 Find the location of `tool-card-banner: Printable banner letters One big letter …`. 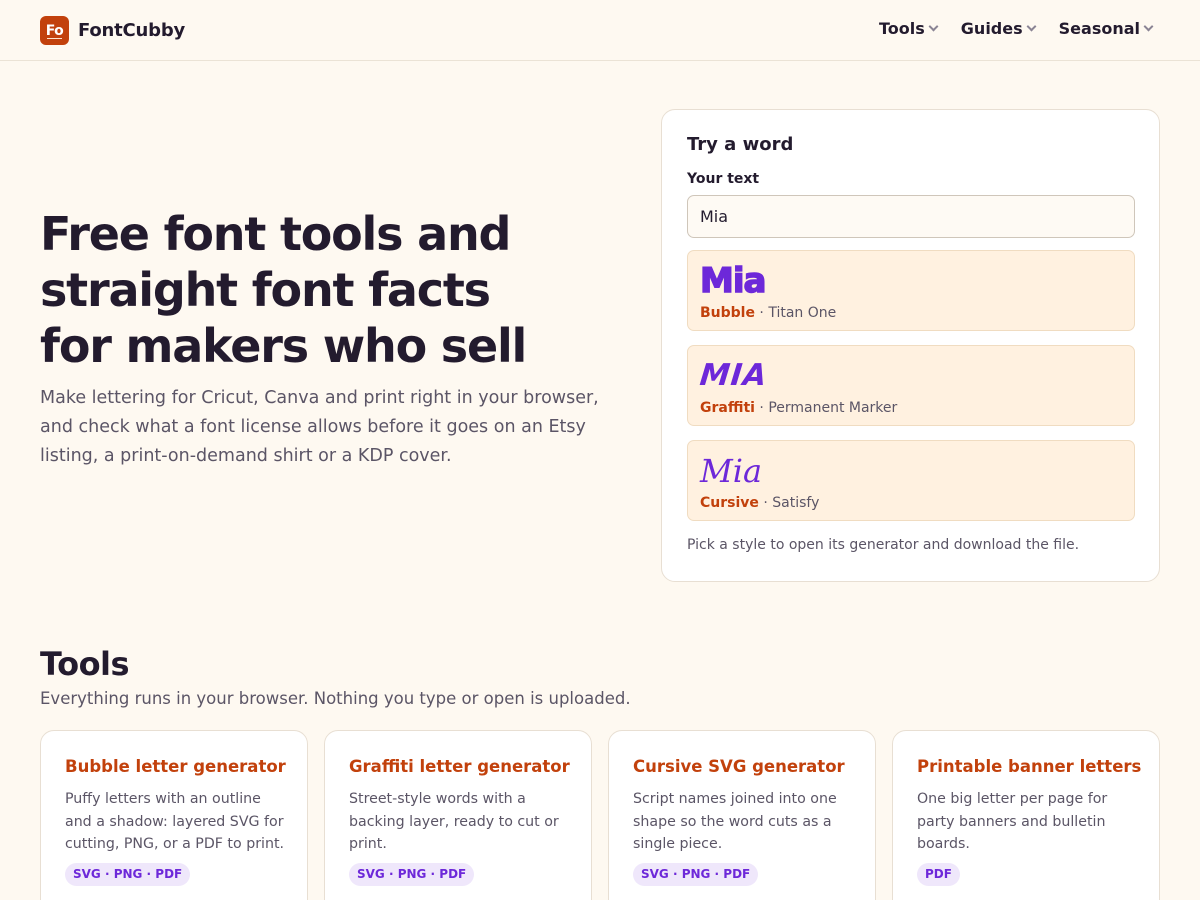

tool-card-banner: Printable banner letters One big letter … is located at coordinates (1026, 815).